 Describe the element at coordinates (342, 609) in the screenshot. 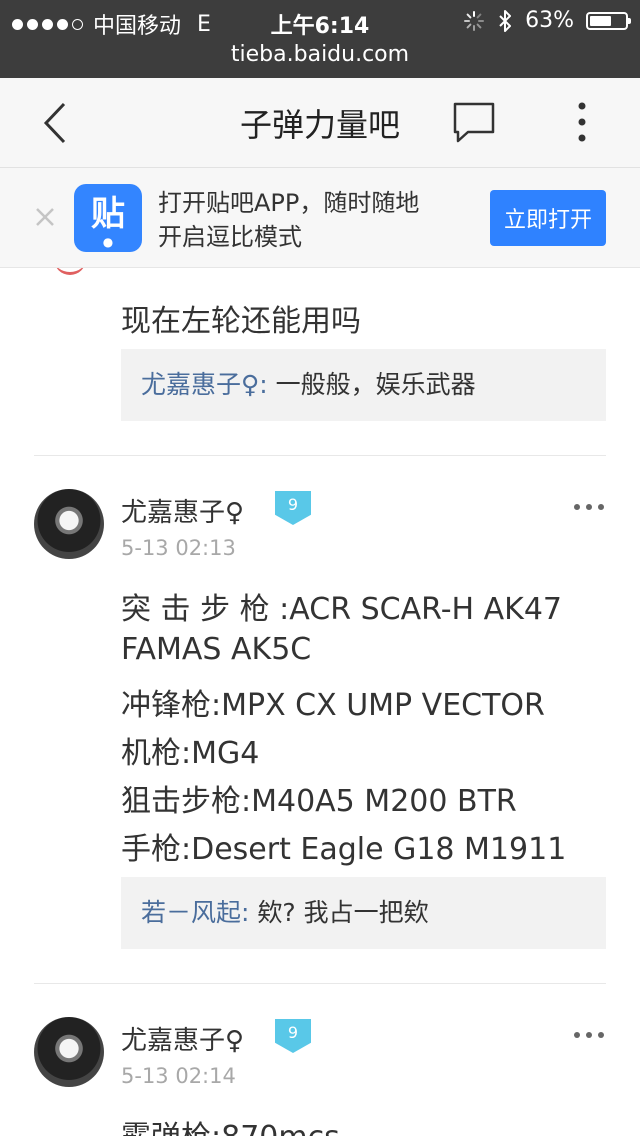

I see `post-line: 突 击 步 枪 :ACR SCAR-H AK47` at that location.